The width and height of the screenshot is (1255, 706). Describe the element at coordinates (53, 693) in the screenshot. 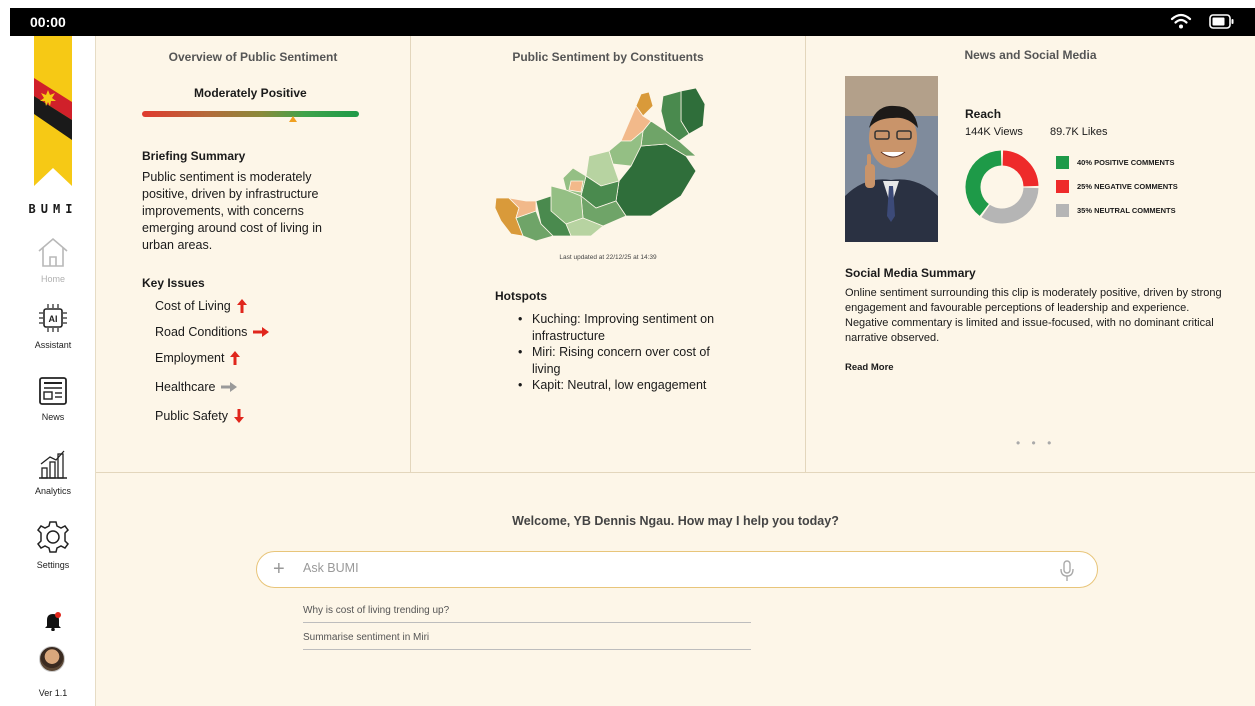

I see `app-version: Ver 1.1` at that location.